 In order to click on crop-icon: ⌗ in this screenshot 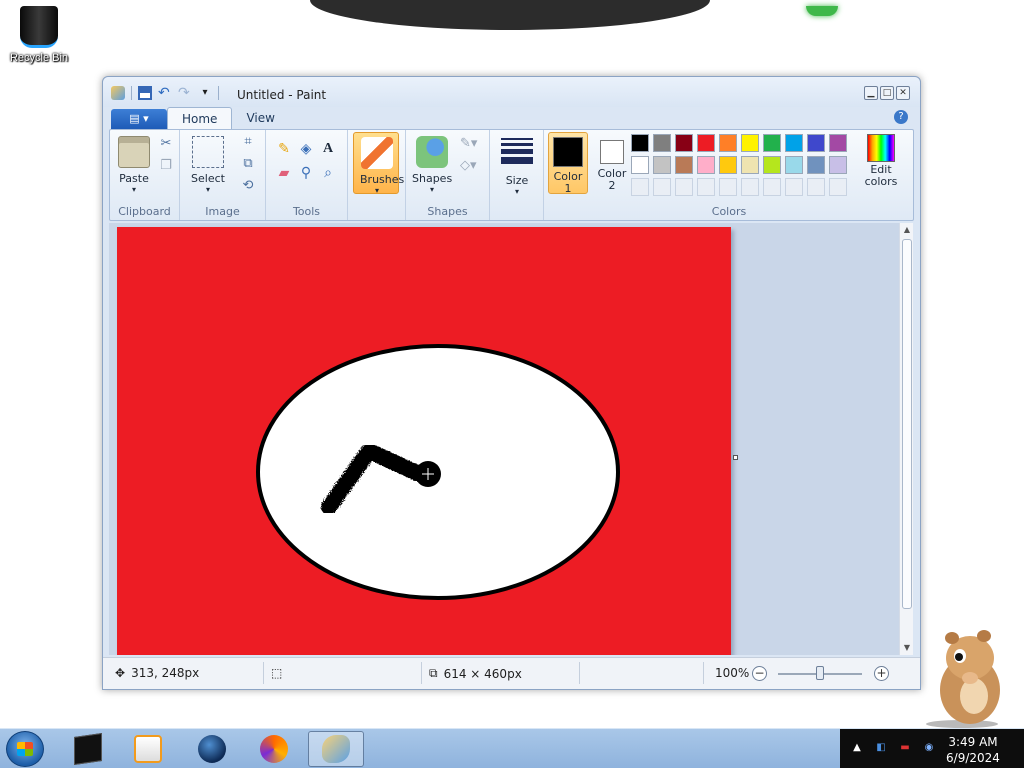, I will do `click(248, 142)`.